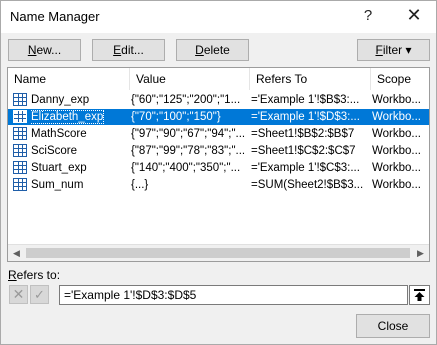 The width and height of the screenshot is (437, 345). What do you see at coordinates (59, 168) in the screenshot?
I see `row-name: Stuart_exp` at bounding box center [59, 168].